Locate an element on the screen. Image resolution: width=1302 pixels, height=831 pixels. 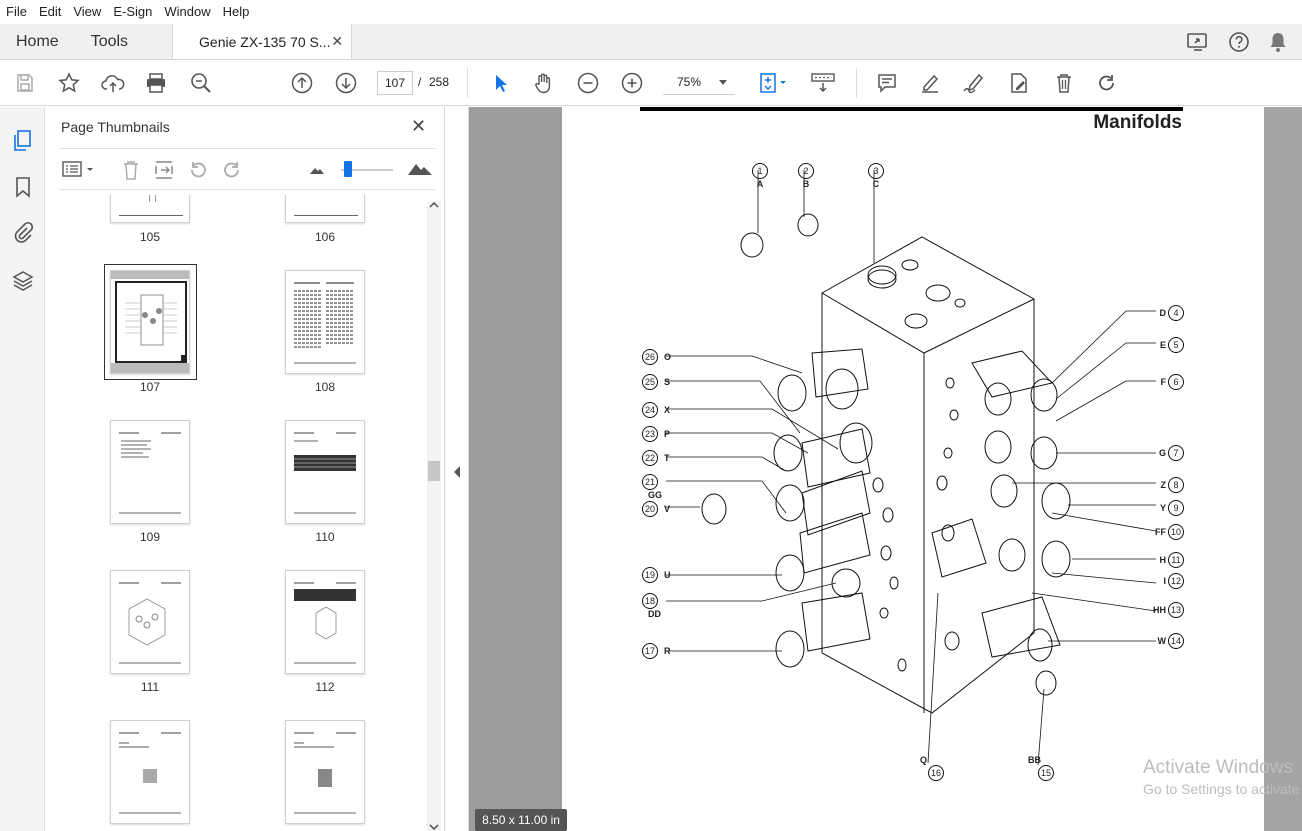
tab-home: Home is located at coordinates (37, 41).